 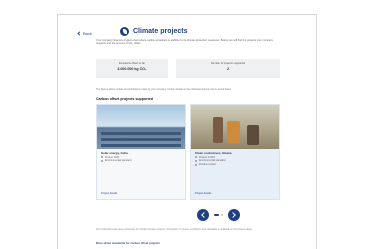 What do you see at coordinates (160, 31) in the screenshot?
I see `page-title: Climate projects` at bounding box center [160, 31].